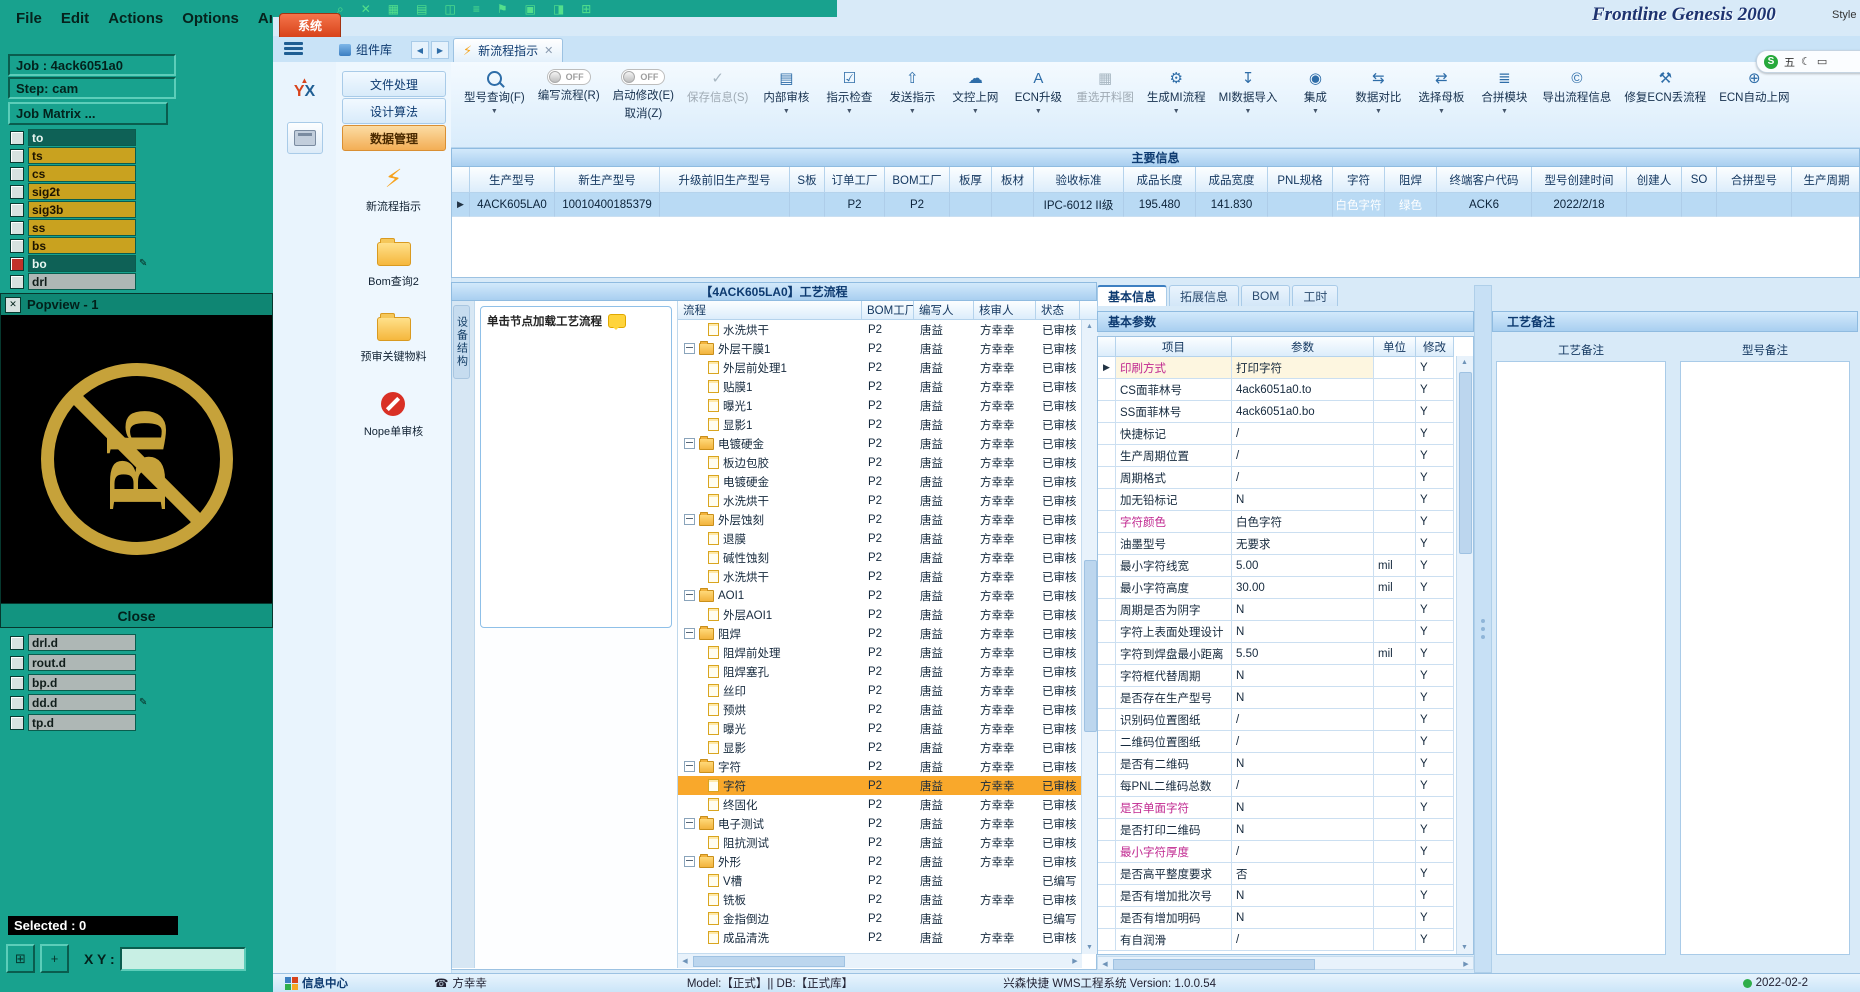 This screenshot has width=1860, height=992. Describe the element at coordinates (1174, 347) in the screenshot. I see `column-header: 项目` at that location.